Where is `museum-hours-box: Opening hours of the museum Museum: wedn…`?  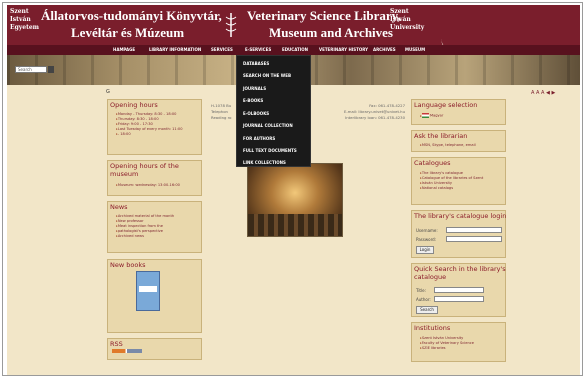 museum-hours-box: Opening hours of the museum Museum: wedn… is located at coordinates (154, 178).